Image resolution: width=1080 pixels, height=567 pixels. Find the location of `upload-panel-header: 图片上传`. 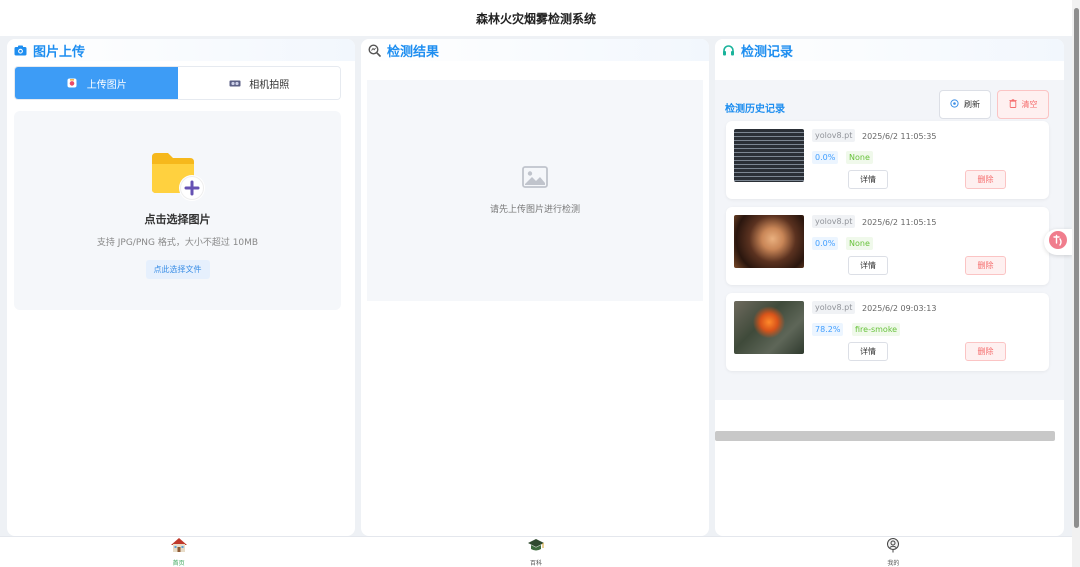

upload-panel-header: 图片上传 is located at coordinates (181, 50).